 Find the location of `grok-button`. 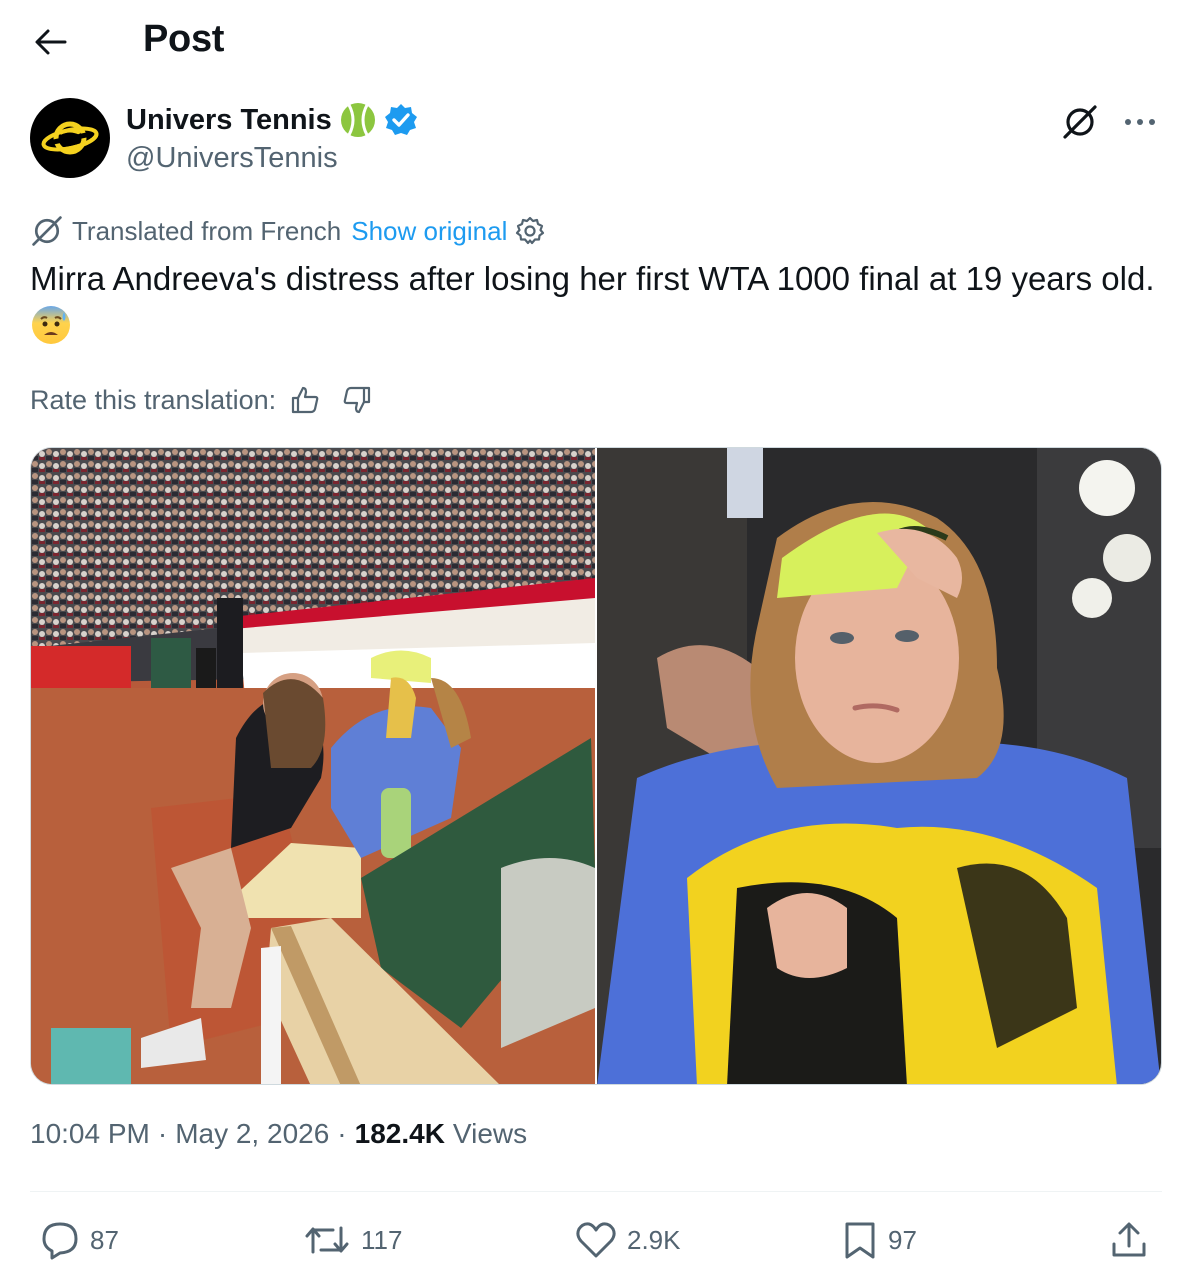

grok-button is located at coordinates (1080, 122).